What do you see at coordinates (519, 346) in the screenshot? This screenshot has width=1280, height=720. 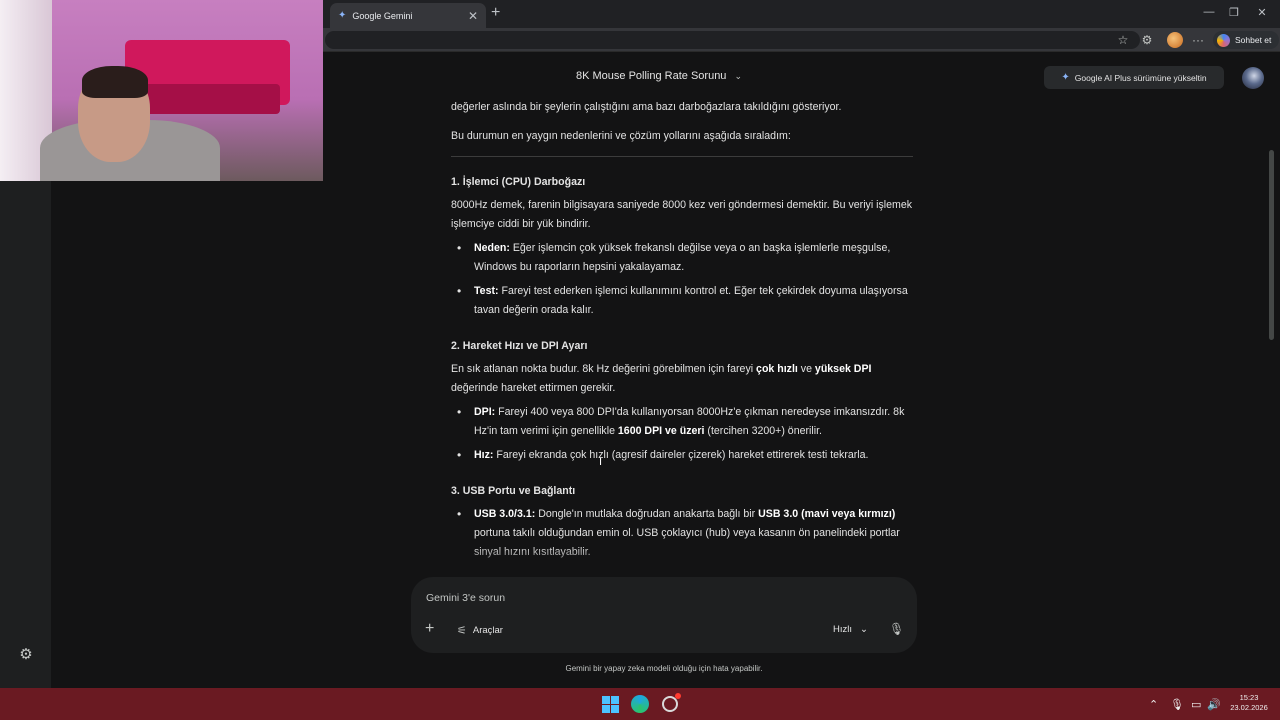 I see `section-title: 2. Hareket Hızı ve DPI Ayarı` at bounding box center [519, 346].